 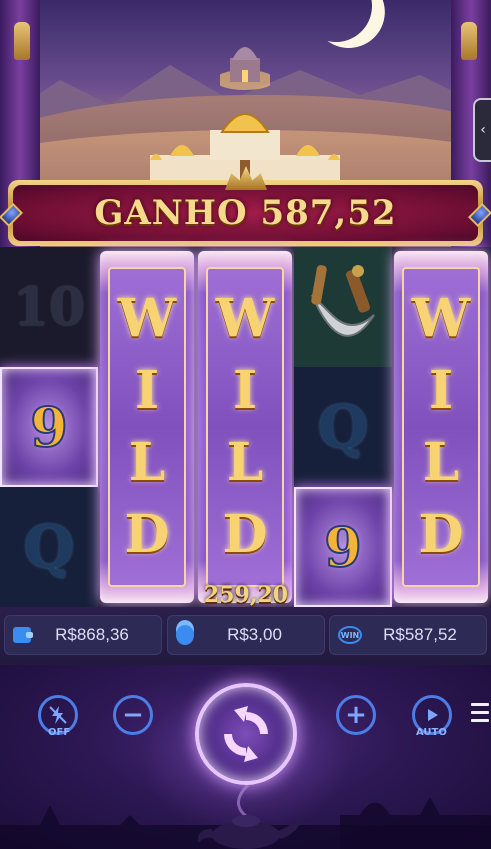 I want to click on autoplay-label: AUTO, so click(x=431, y=732).